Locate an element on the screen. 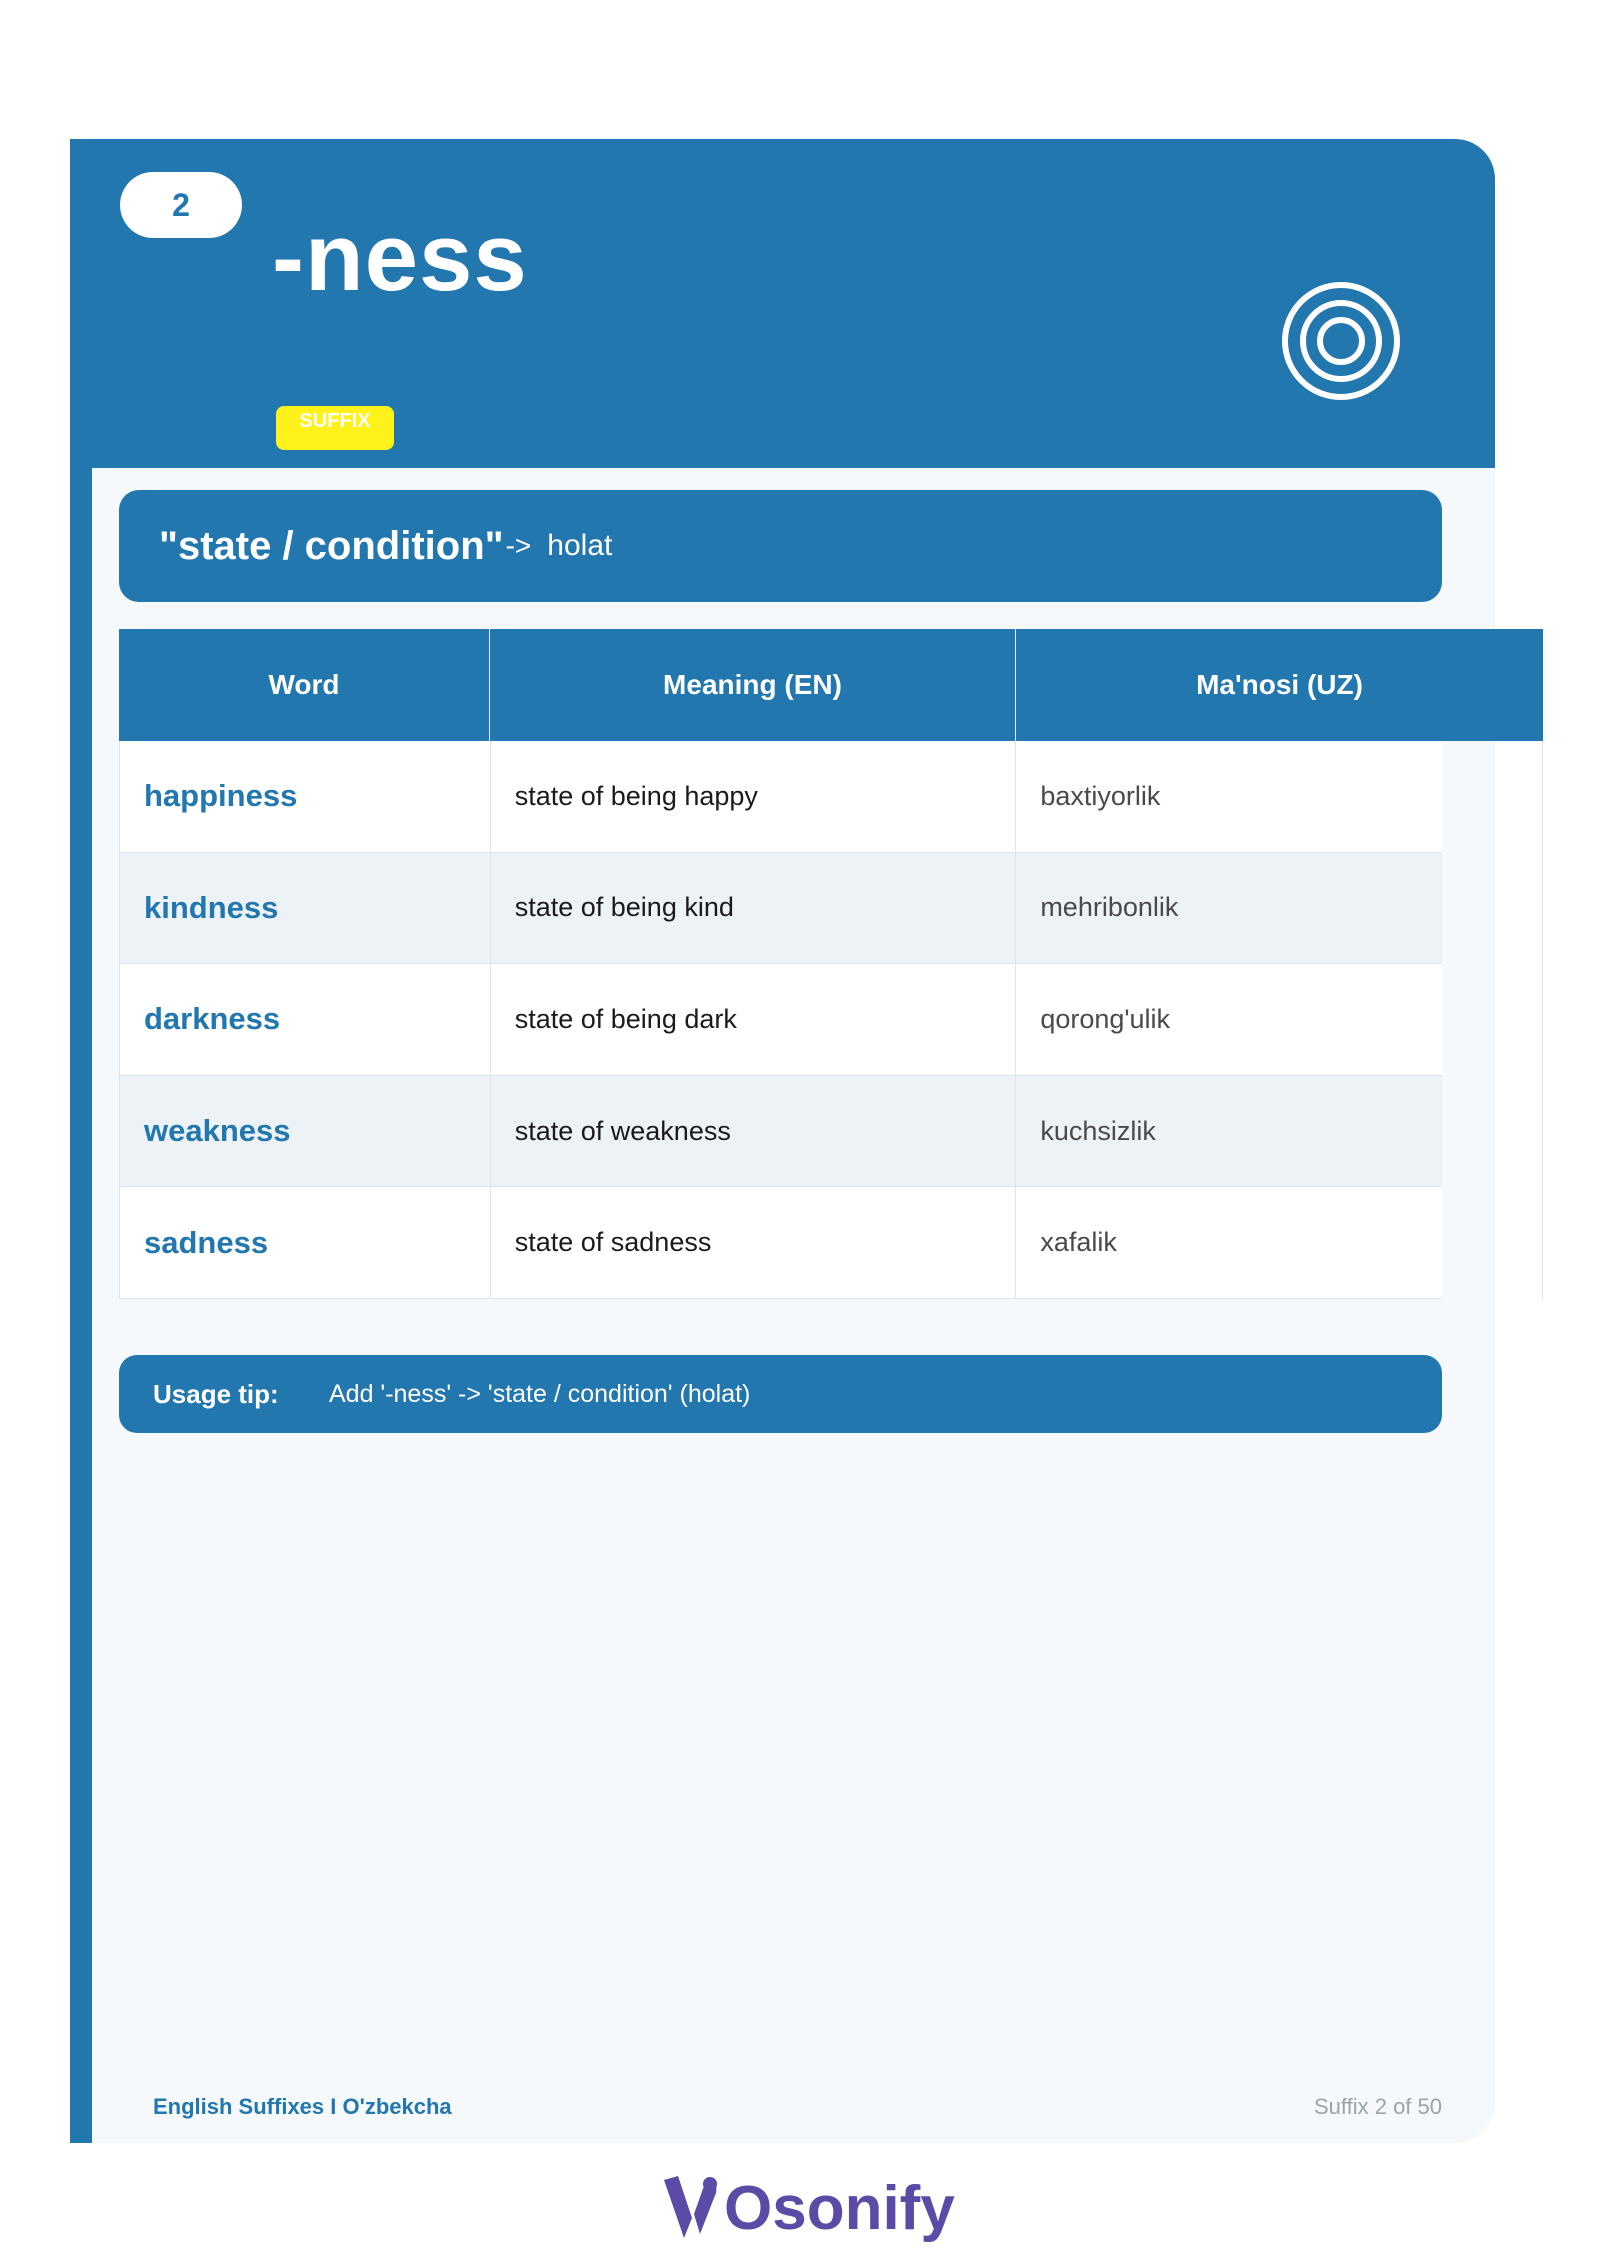 This screenshot has height=2262, width=1600. meaning-en-cell: state of being kind is located at coordinates (752, 908).